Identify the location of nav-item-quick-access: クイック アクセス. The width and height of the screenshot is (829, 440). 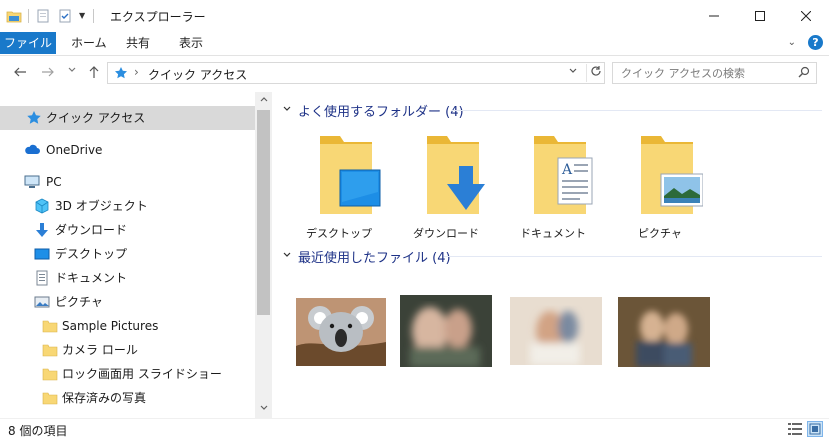
(127, 118).